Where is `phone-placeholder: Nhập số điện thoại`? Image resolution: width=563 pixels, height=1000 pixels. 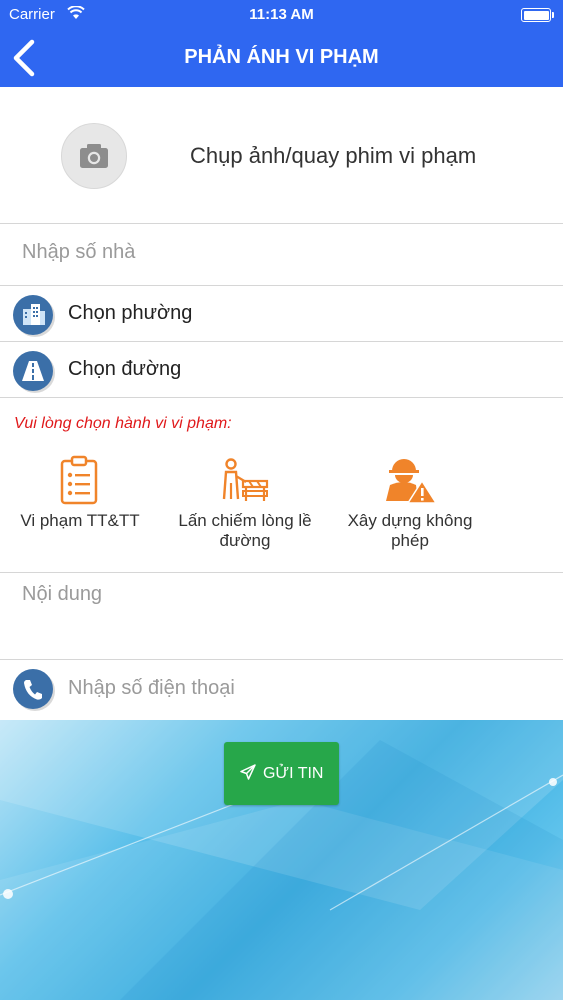 phone-placeholder: Nhập số điện thoại is located at coordinates (151, 688).